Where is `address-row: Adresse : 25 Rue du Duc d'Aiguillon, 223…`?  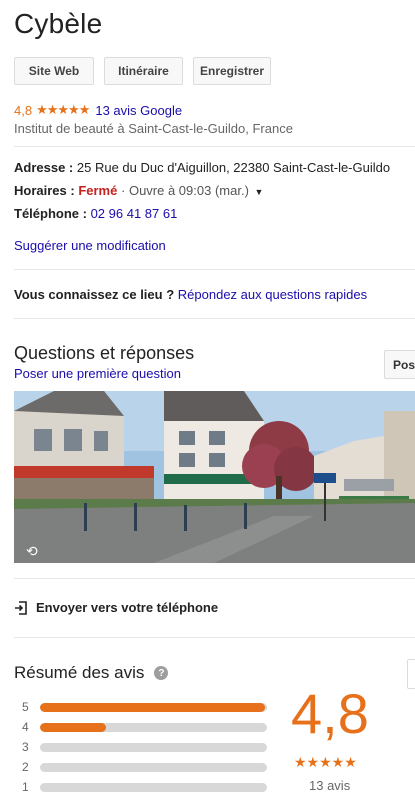 address-row: Adresse : 25 Rue du Duc d'Aiguillon, 223… is located at coordinates (202, 167).